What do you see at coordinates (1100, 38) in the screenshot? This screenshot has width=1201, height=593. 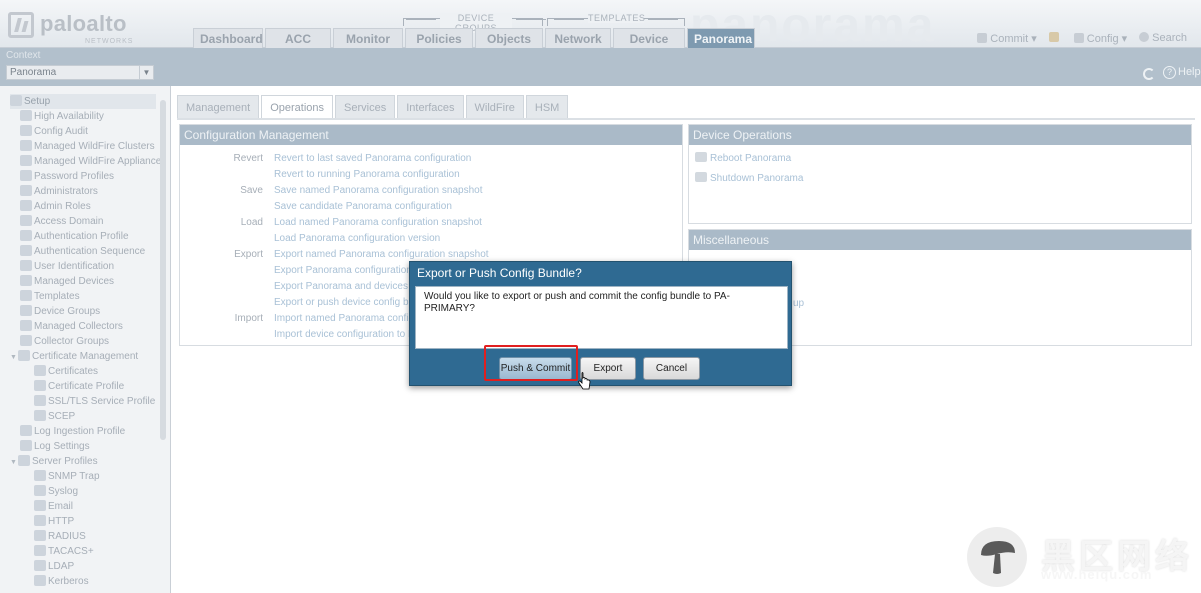 I see `config-link: Config ▾` at bounding box center [1100, 38].